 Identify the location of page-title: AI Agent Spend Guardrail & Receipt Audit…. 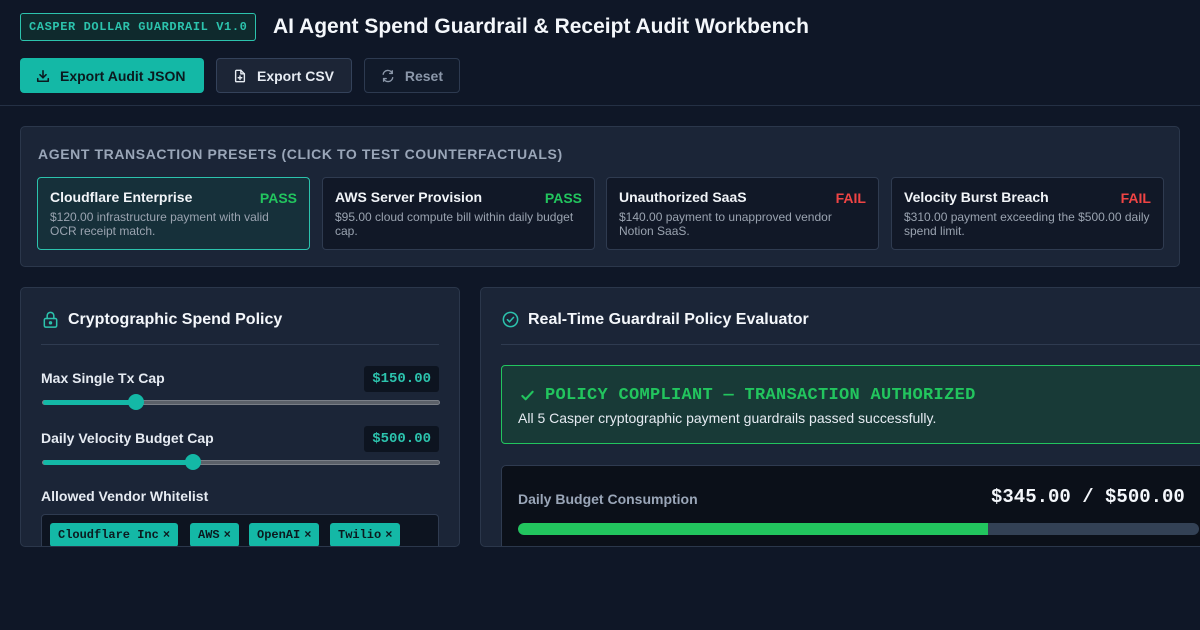
(541, 26).